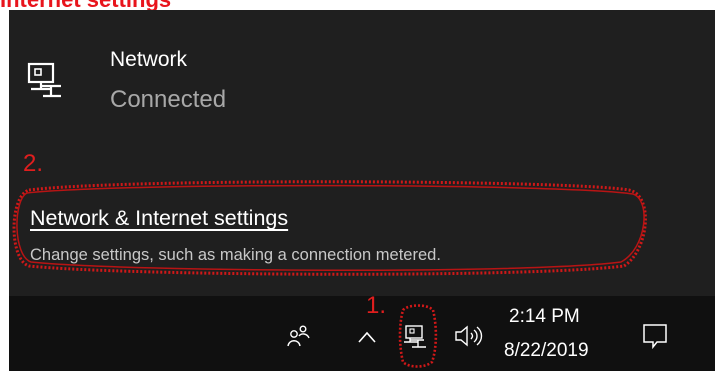  Describe the element at coordinates (47, 84) in the screenshot. I see `ethernet-monitor-icon` at that location.